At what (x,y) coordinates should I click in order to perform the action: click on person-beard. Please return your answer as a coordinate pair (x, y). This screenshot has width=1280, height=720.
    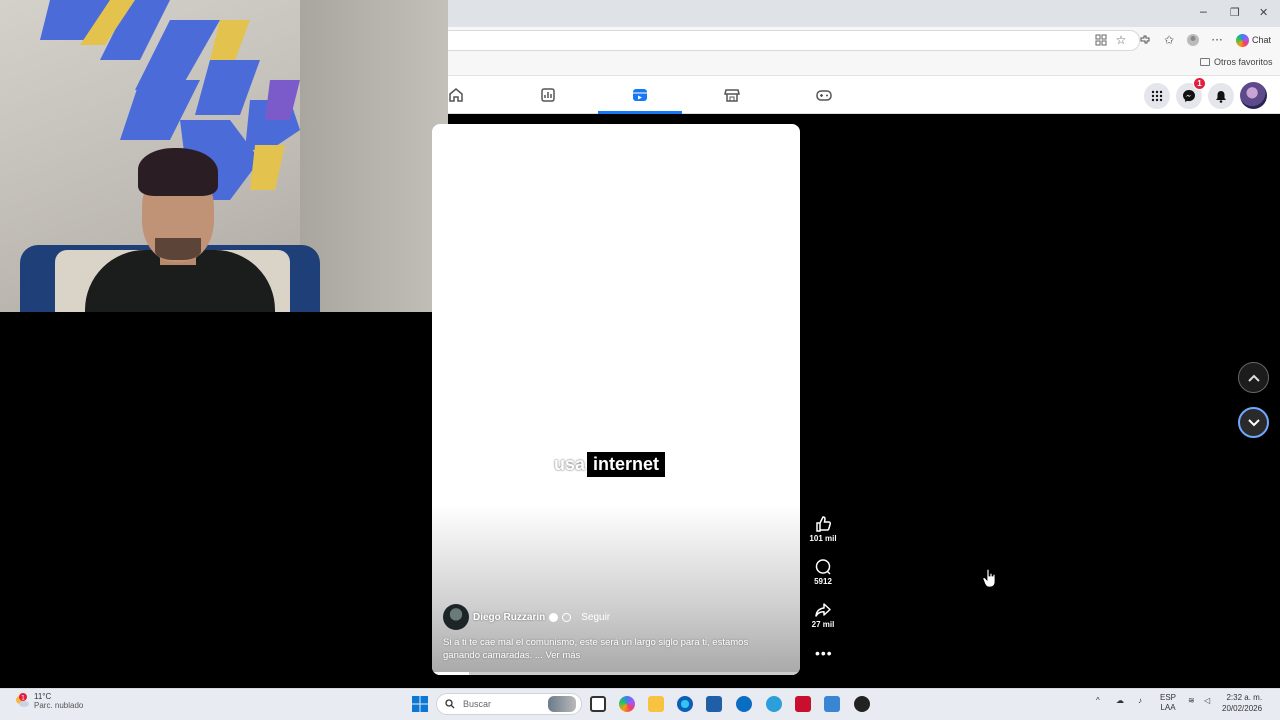
    Looking at the image, I should click on (178, 249).